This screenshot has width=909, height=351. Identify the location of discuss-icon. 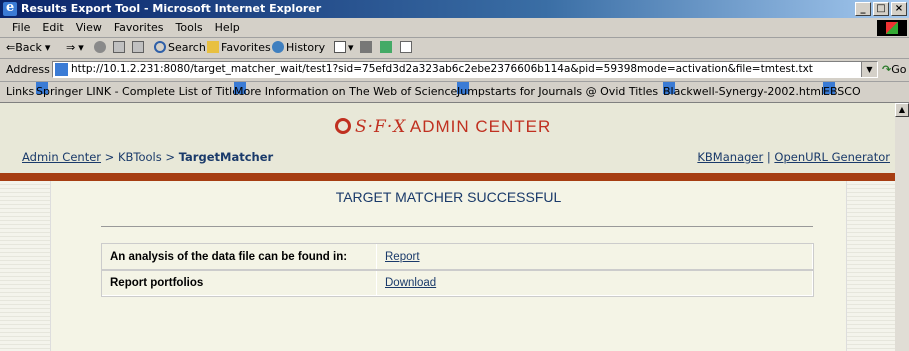
(406, 47).